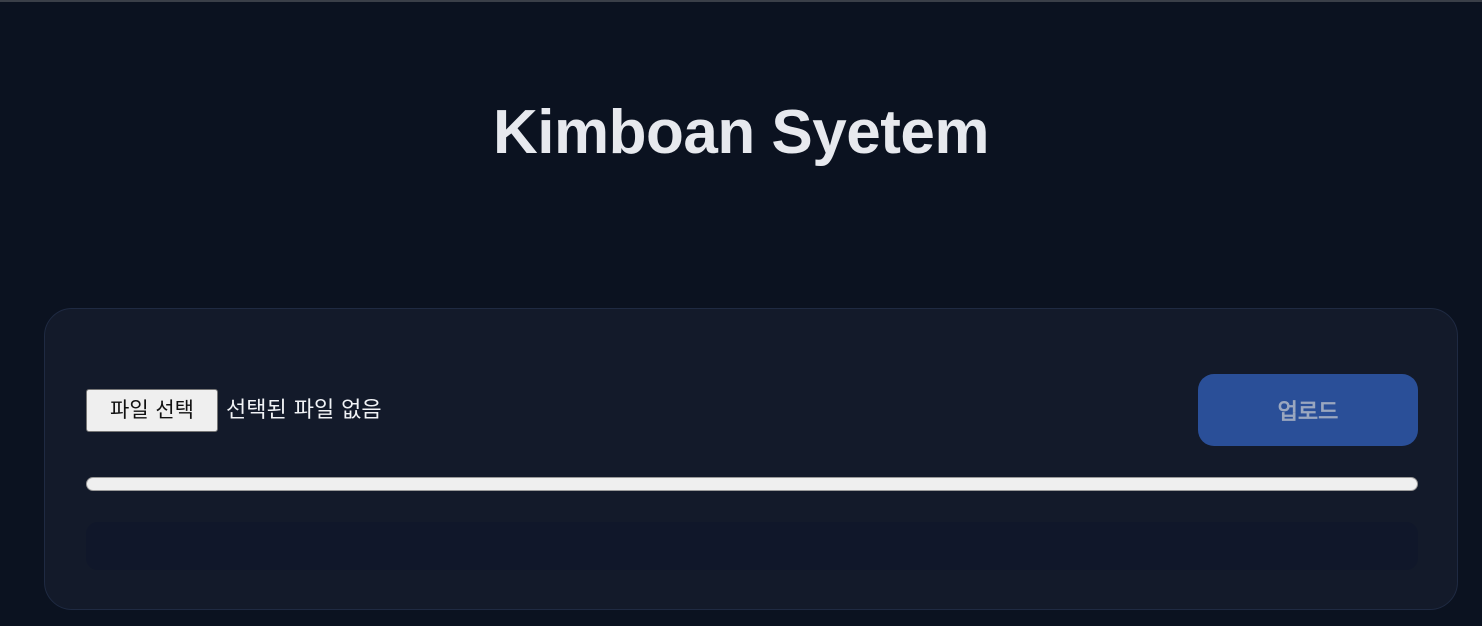  I want to click on file-status-label: 선택된 파일 없음, so click(304, 410).